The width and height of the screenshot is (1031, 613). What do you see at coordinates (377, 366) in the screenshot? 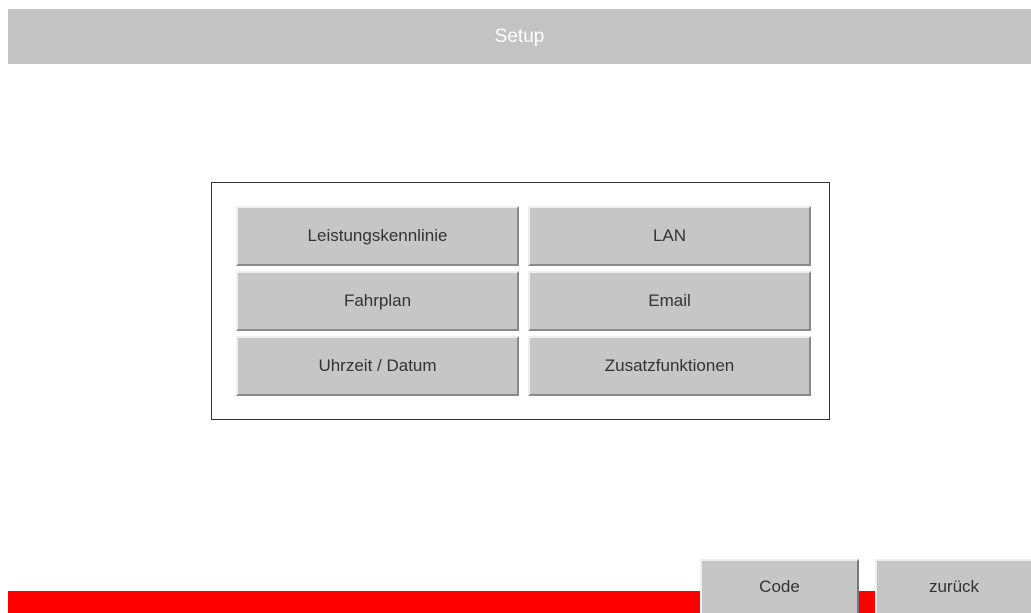
I see `uhrzeit-datum-button: Uhrzeit / Datum` at bounding box center [377, 366].